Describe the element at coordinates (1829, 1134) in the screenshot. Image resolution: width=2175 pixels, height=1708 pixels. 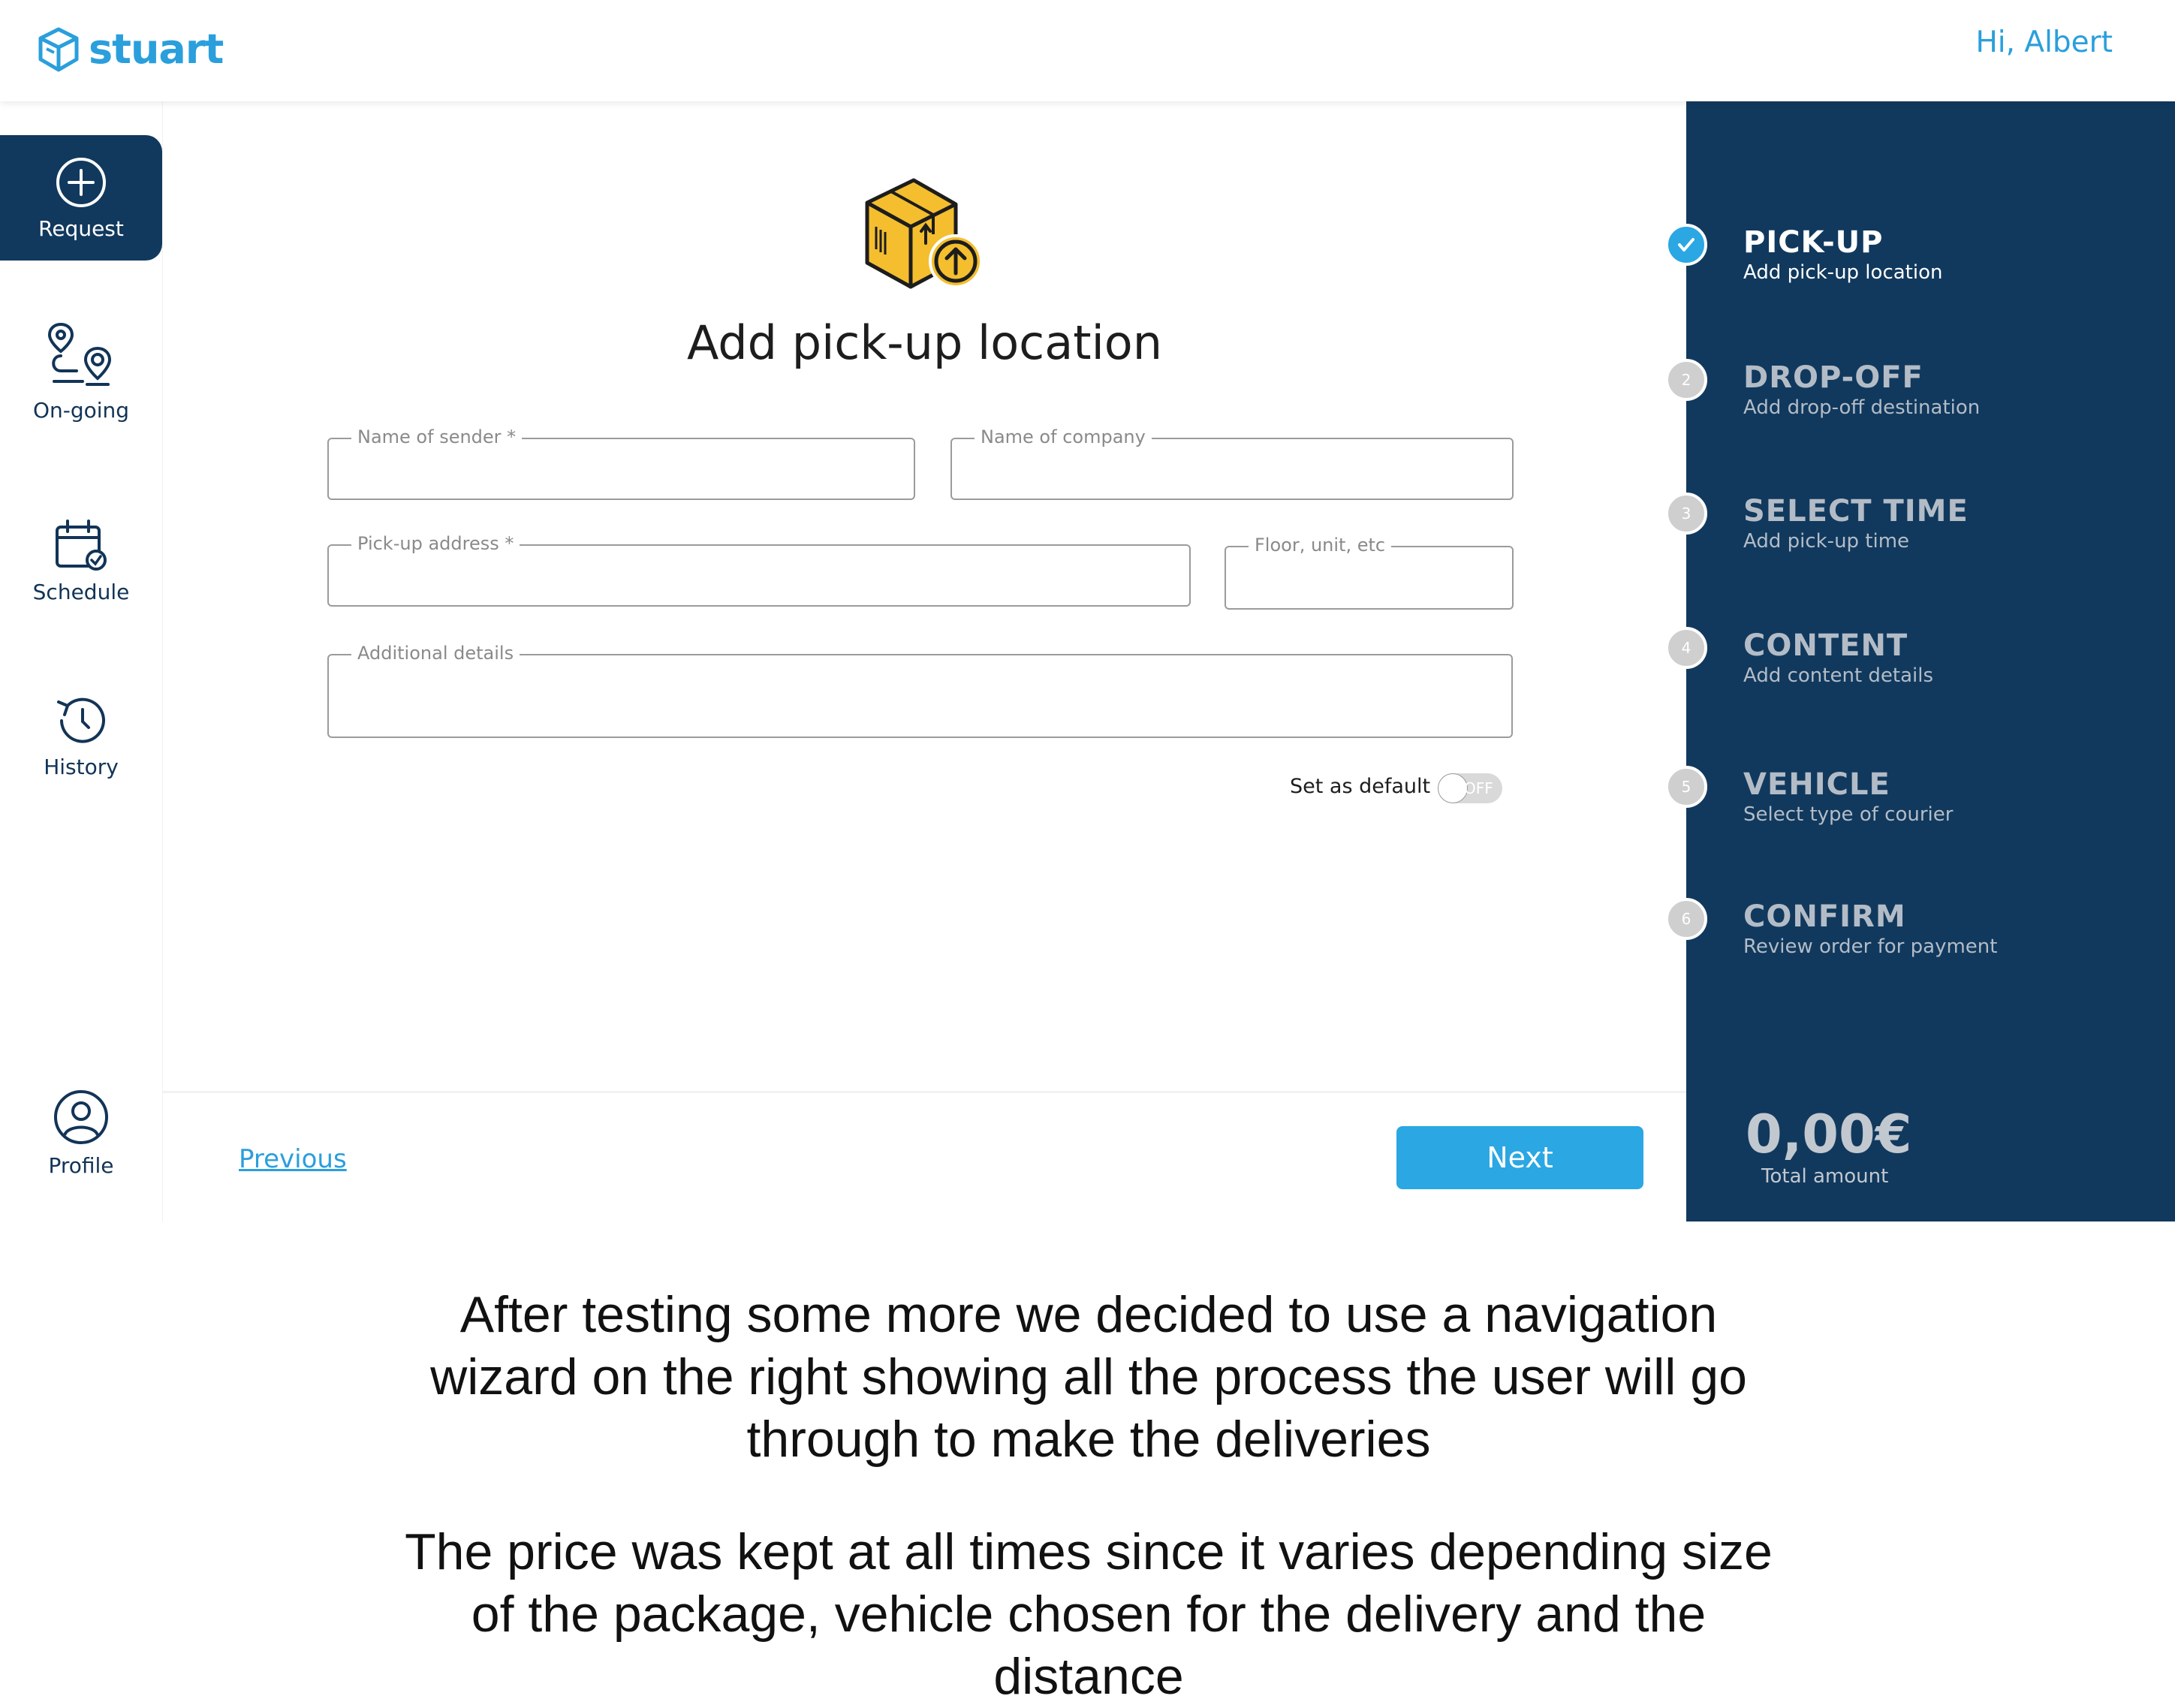
I see `total-price: 0,00€` at that location.